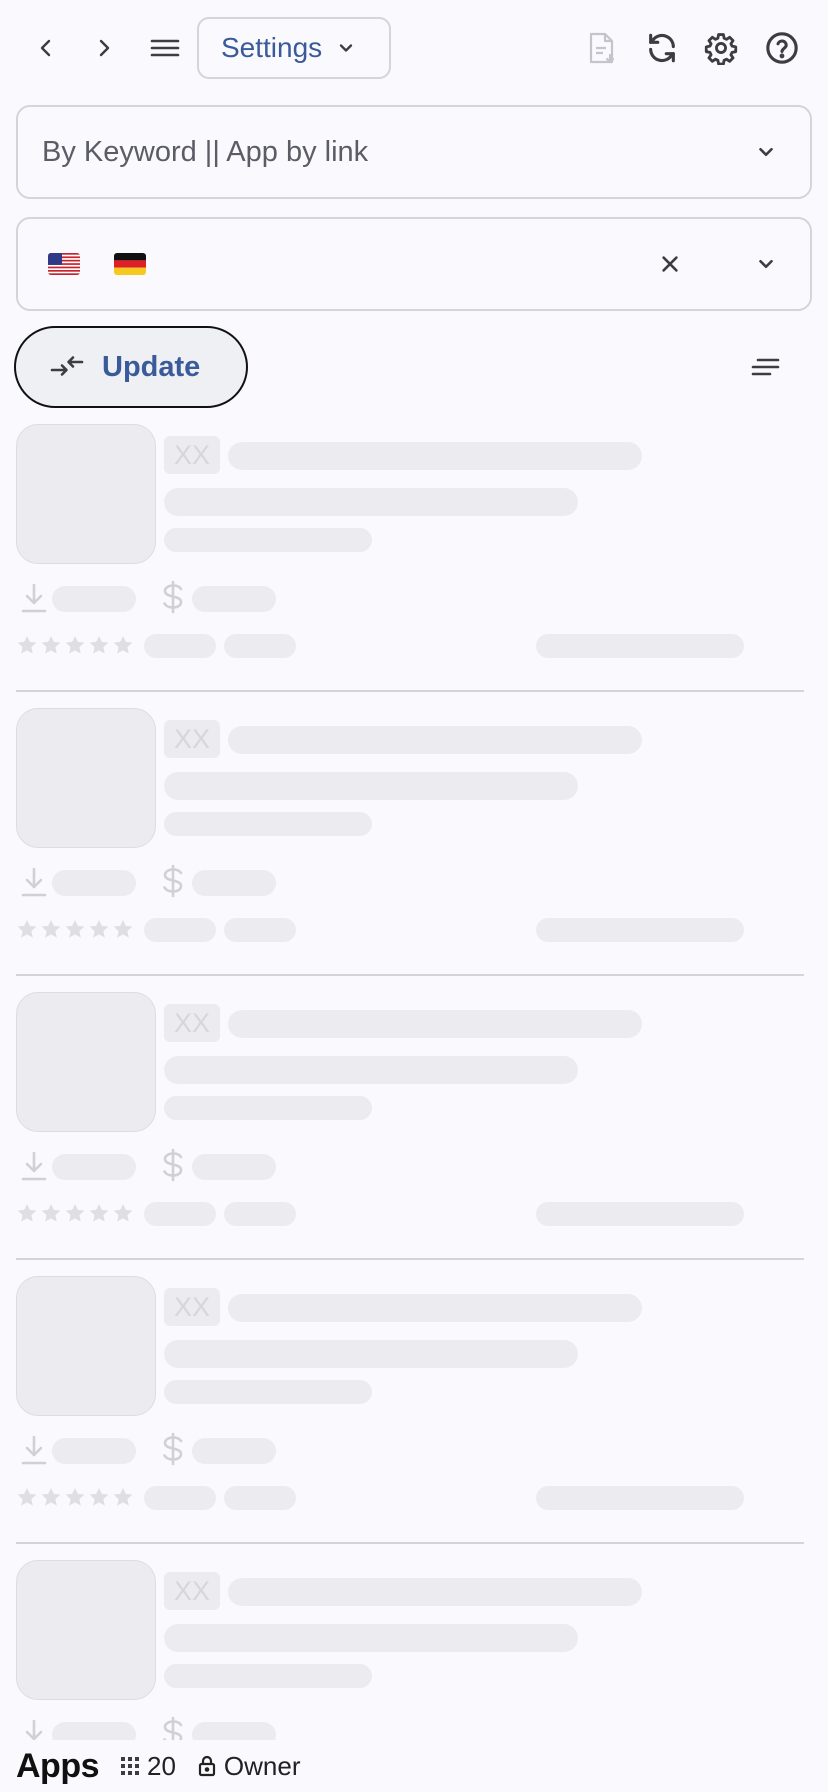  I want to click on de-flag-icon, so click(130, 264).